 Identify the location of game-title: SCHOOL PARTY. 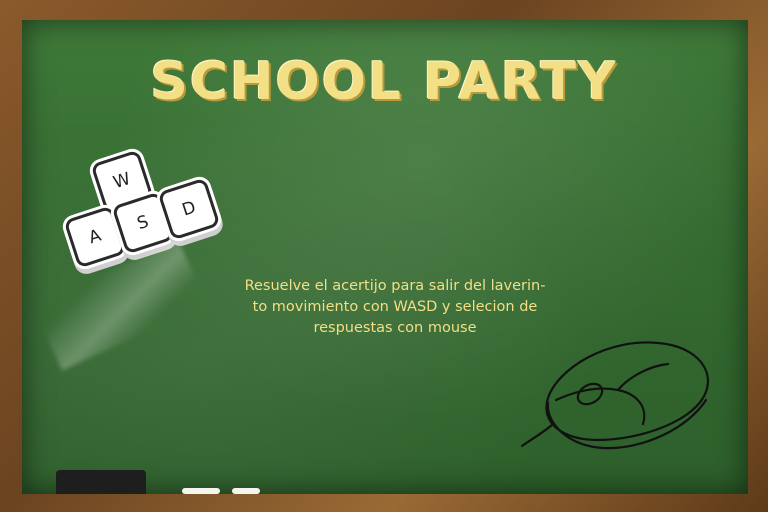
(384, 82).